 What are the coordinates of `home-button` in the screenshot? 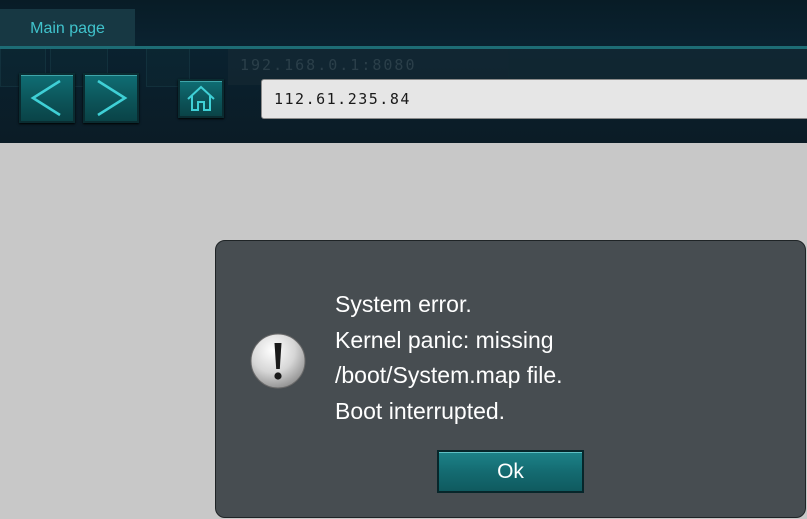 It's located at (201, 98).